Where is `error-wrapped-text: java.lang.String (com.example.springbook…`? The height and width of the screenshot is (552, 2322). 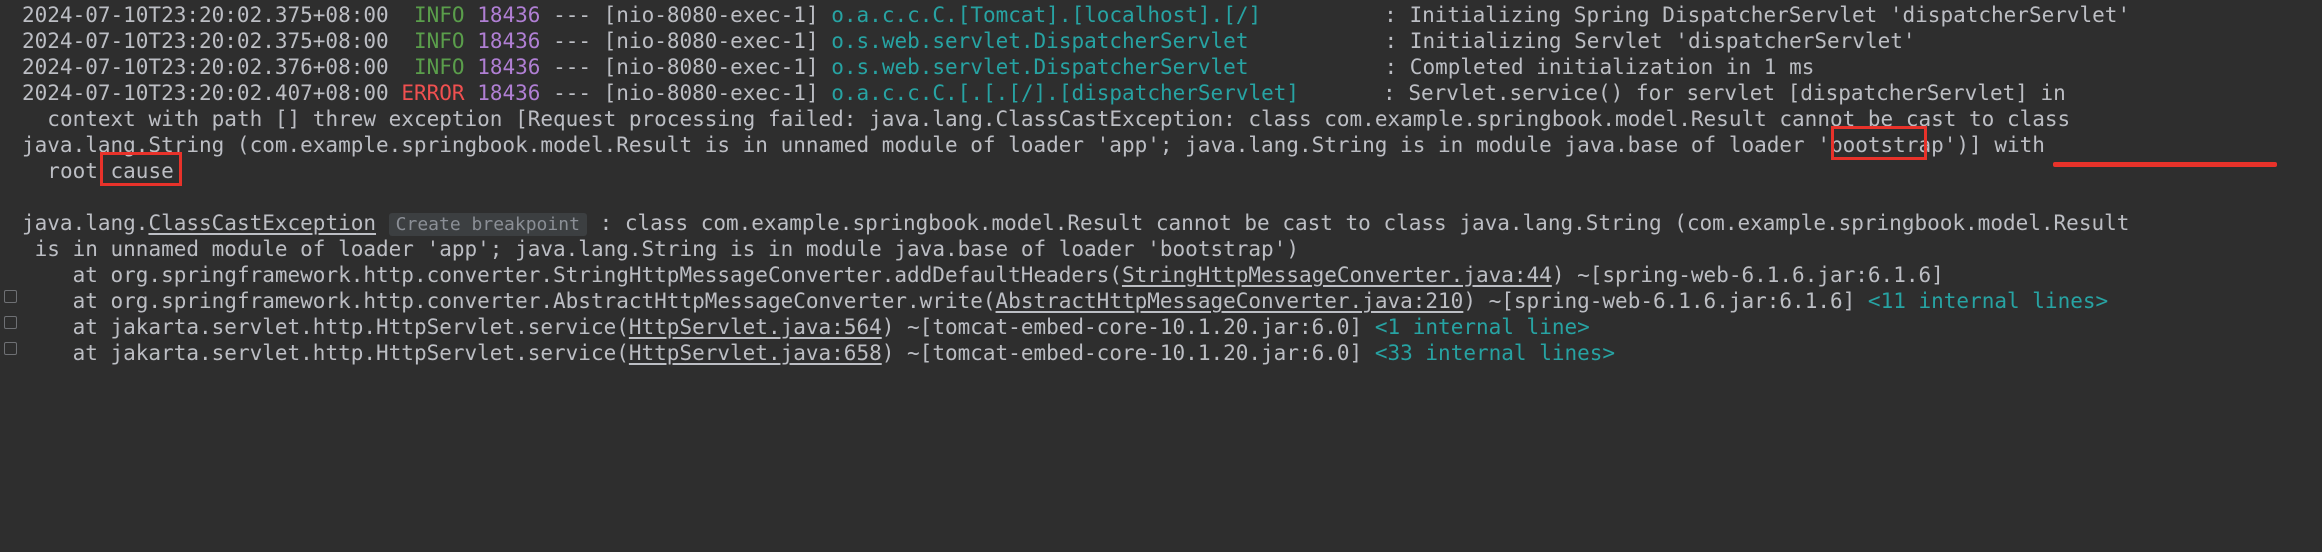
error-wrapped-text: java.lang.String (com.example.springbook… is located at coordinates (1033, 145).